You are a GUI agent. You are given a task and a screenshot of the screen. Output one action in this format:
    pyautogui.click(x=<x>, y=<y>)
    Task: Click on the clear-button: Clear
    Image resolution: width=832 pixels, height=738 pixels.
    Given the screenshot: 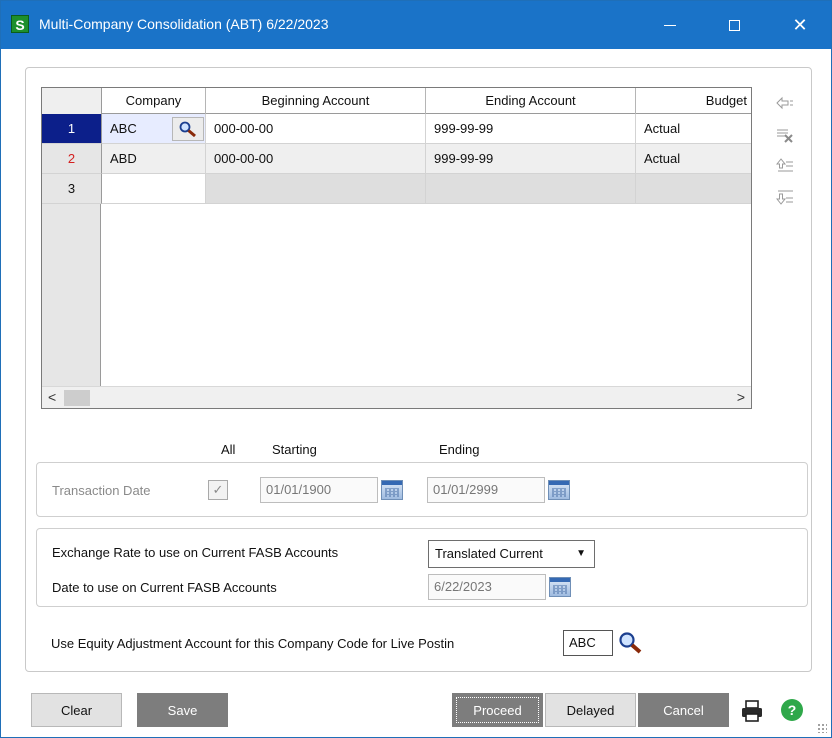 What is the action you would take?
    pyautogui.click(x=76, y=710)
    